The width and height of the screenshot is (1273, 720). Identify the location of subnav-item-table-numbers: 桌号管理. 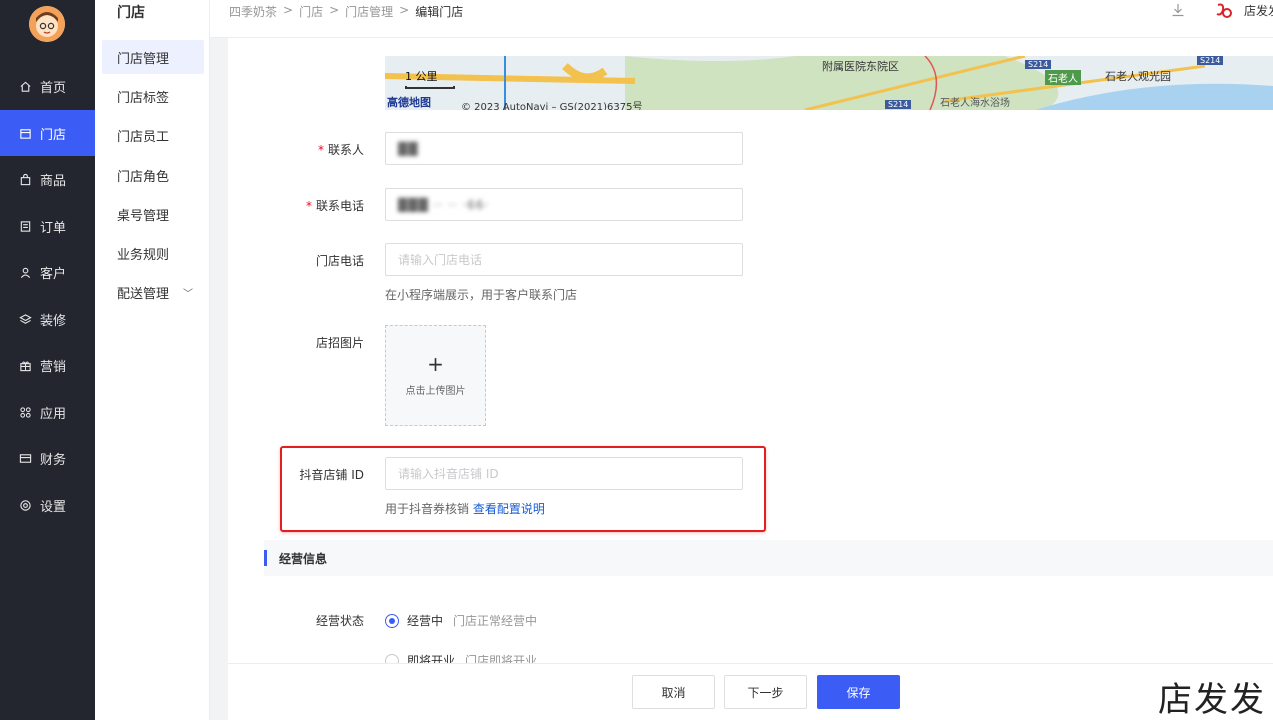
(153, 214).